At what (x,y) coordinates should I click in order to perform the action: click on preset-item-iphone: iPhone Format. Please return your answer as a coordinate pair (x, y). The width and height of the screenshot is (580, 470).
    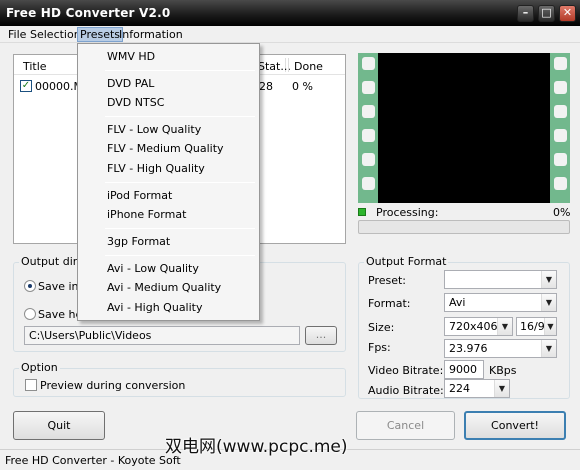
    Looking at the image, I should click on (146, 214).